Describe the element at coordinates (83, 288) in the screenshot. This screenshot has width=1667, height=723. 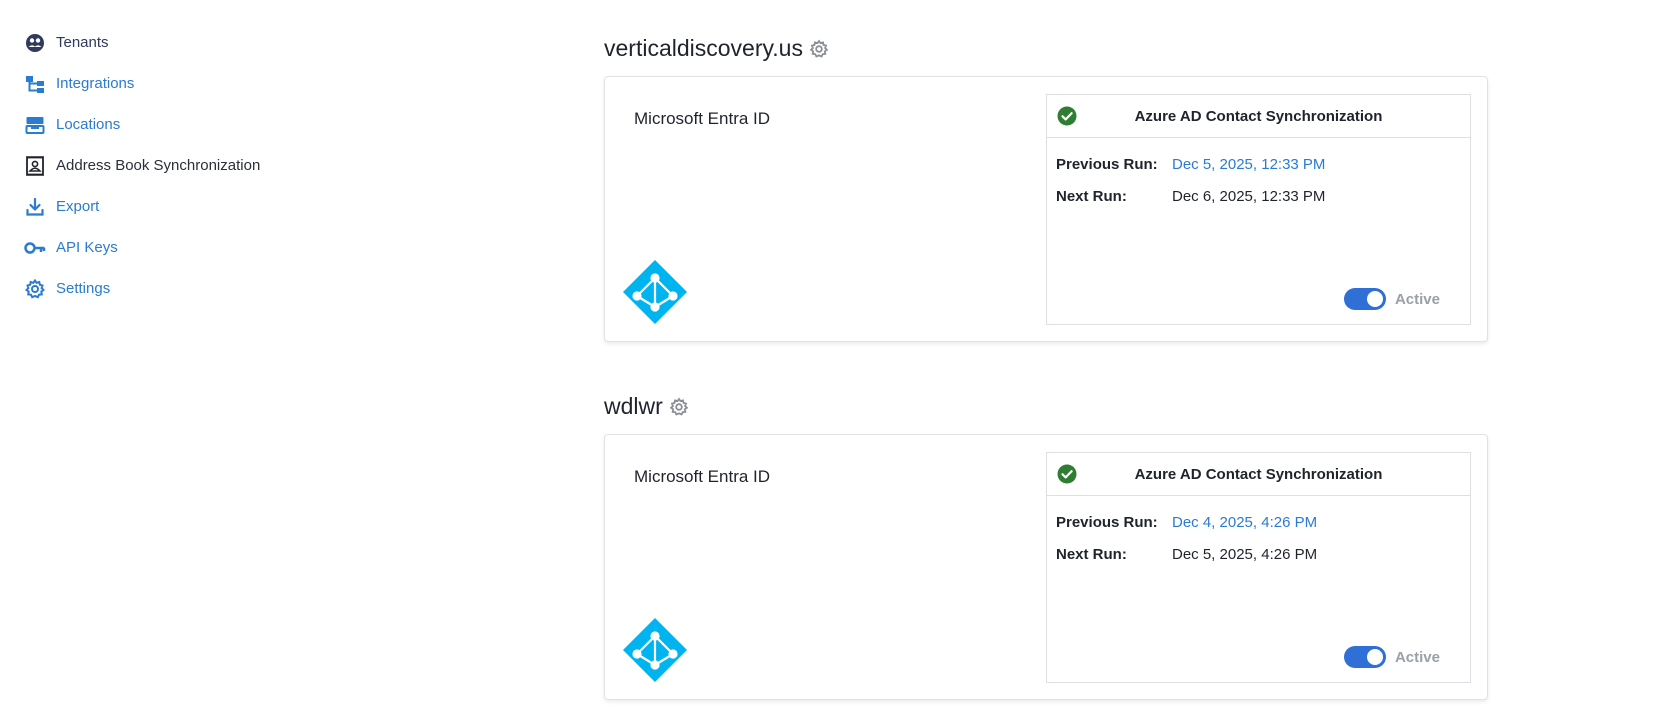
I see `sidebar-item-label: Settings` at that location.